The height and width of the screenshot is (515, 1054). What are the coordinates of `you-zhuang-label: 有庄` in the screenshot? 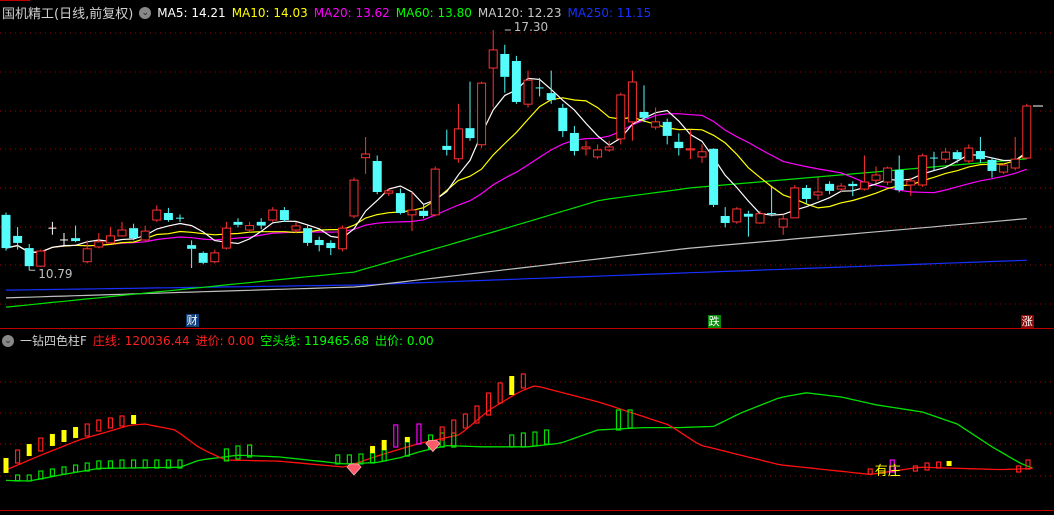 It's located at (887, 471).